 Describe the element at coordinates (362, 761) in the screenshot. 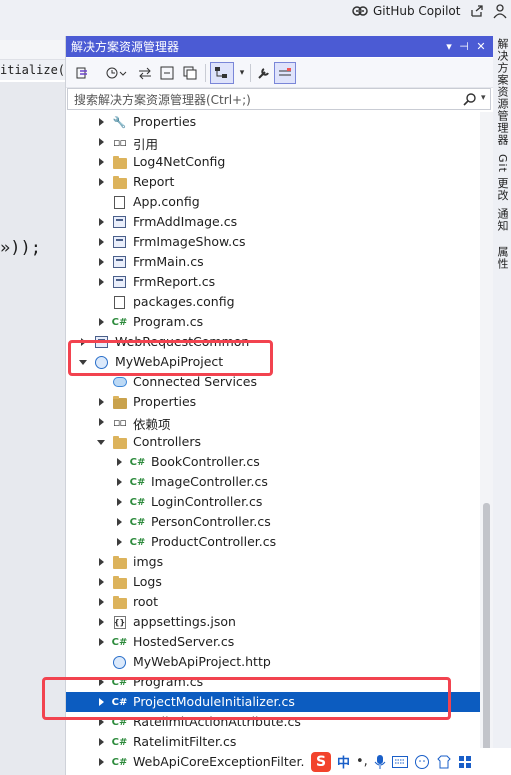

I see `ime-punct: •,` at that location.